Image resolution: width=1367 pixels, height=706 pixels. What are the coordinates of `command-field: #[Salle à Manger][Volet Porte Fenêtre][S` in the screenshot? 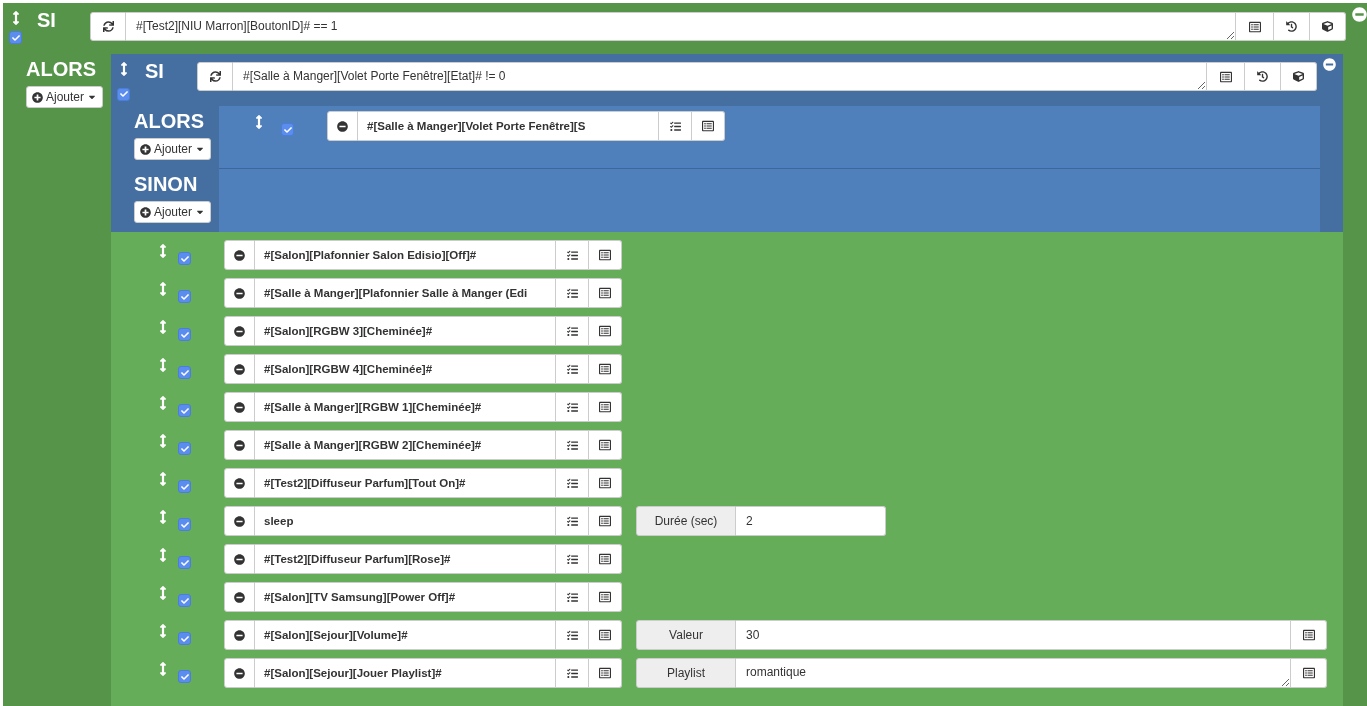 It's located at (508, 126).